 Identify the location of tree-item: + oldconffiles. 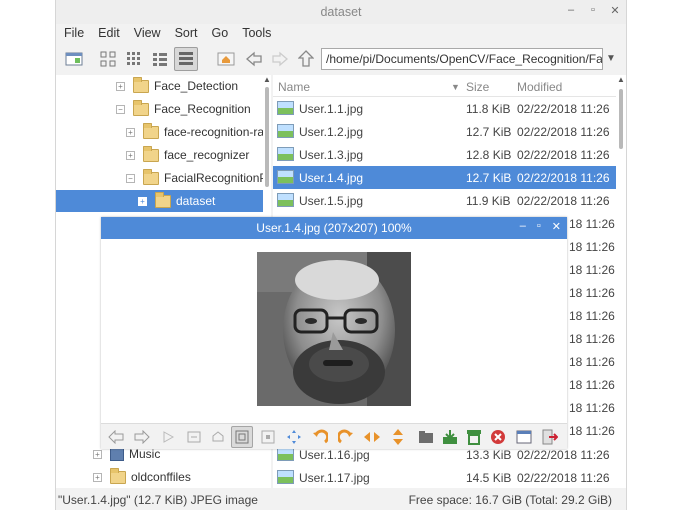
(163, 477).